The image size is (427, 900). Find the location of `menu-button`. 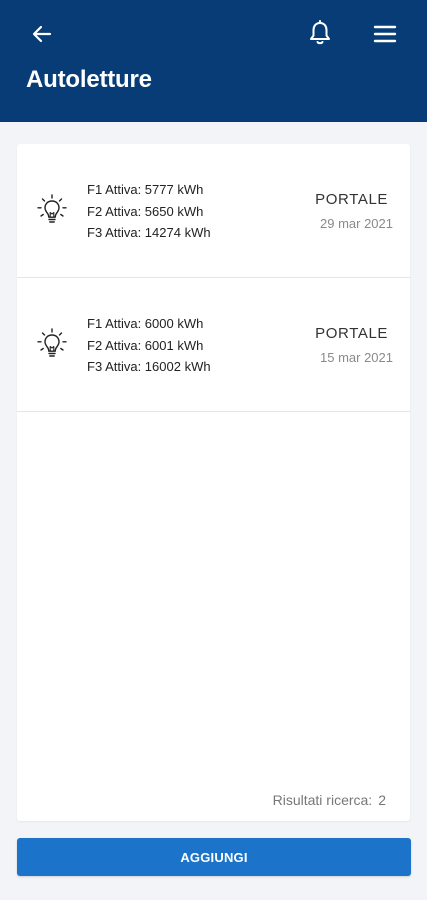

menu-button is located at coordinates (385, 34).